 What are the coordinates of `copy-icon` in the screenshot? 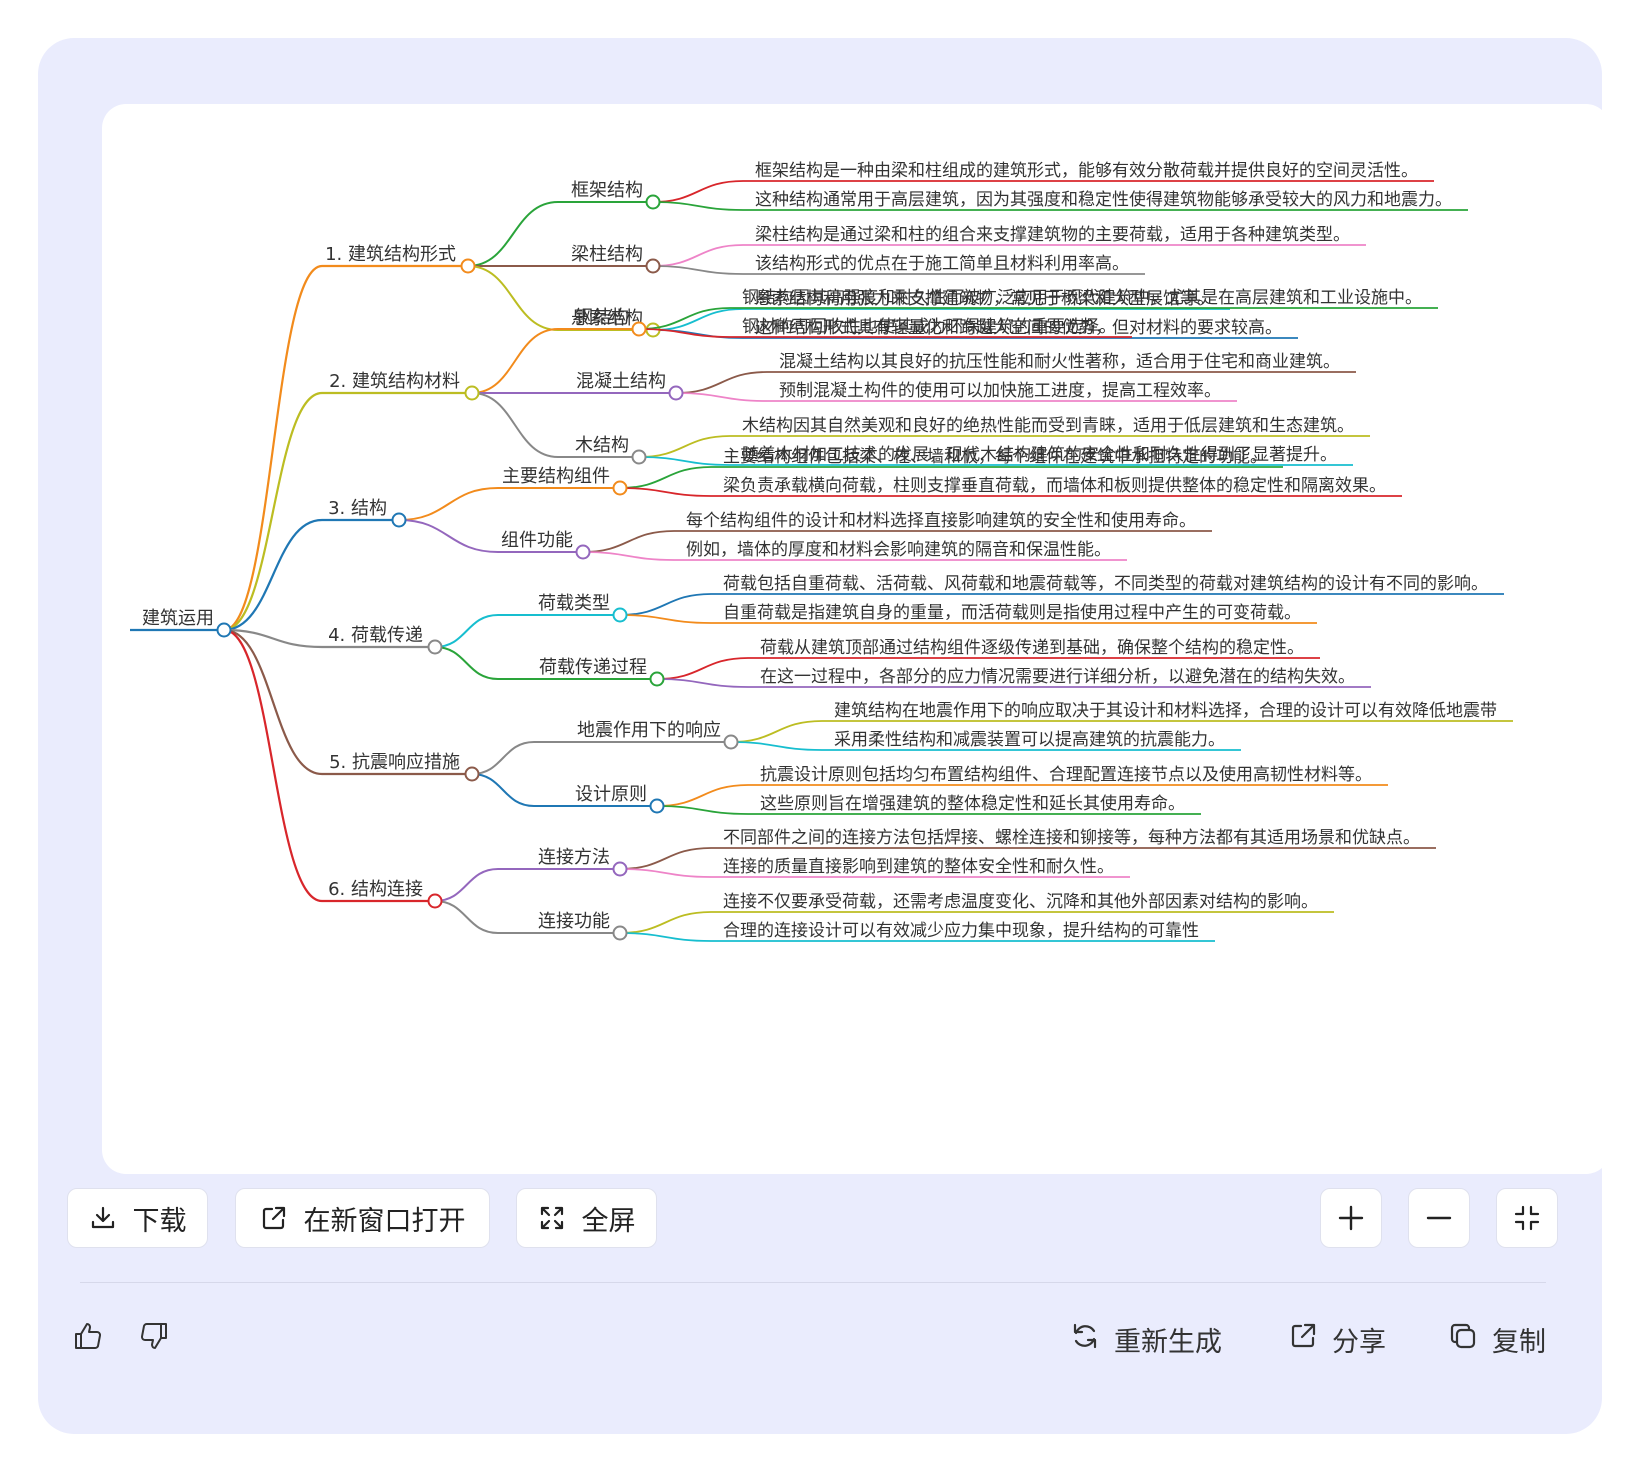 It's located at (1463, 1339).